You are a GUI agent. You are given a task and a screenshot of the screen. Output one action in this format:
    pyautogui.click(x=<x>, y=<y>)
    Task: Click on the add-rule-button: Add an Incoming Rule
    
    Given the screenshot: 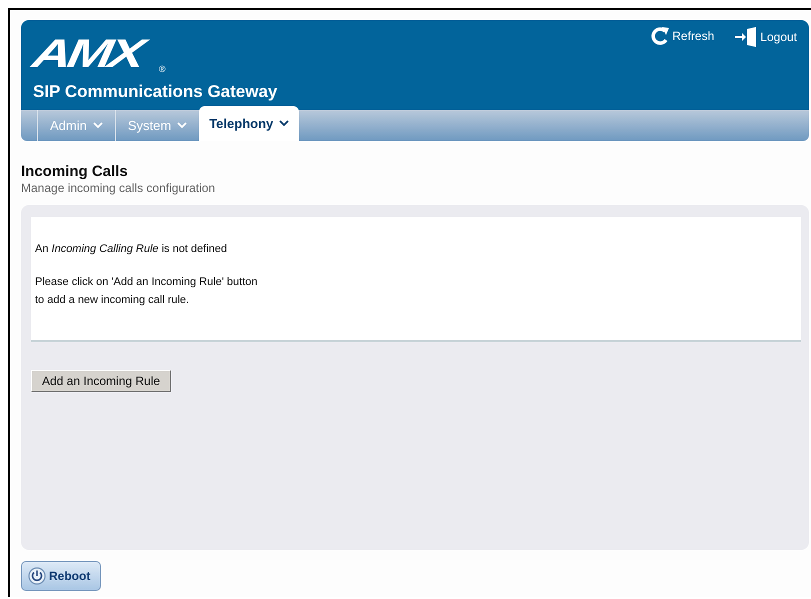 What is the action you would take?
    pyautogui.click(x=101, y=381)
    